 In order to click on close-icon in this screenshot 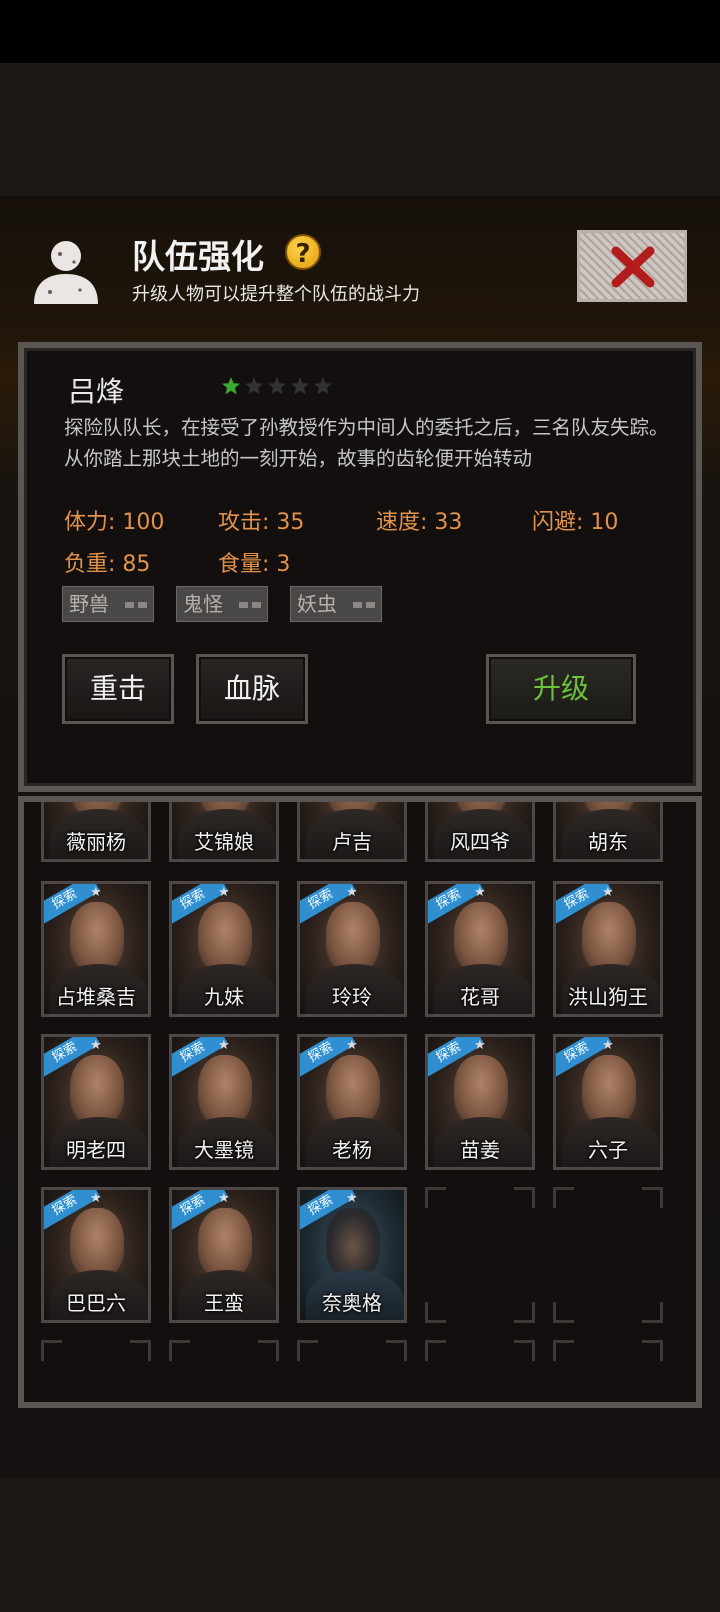, I will do `click(633, 267)`.